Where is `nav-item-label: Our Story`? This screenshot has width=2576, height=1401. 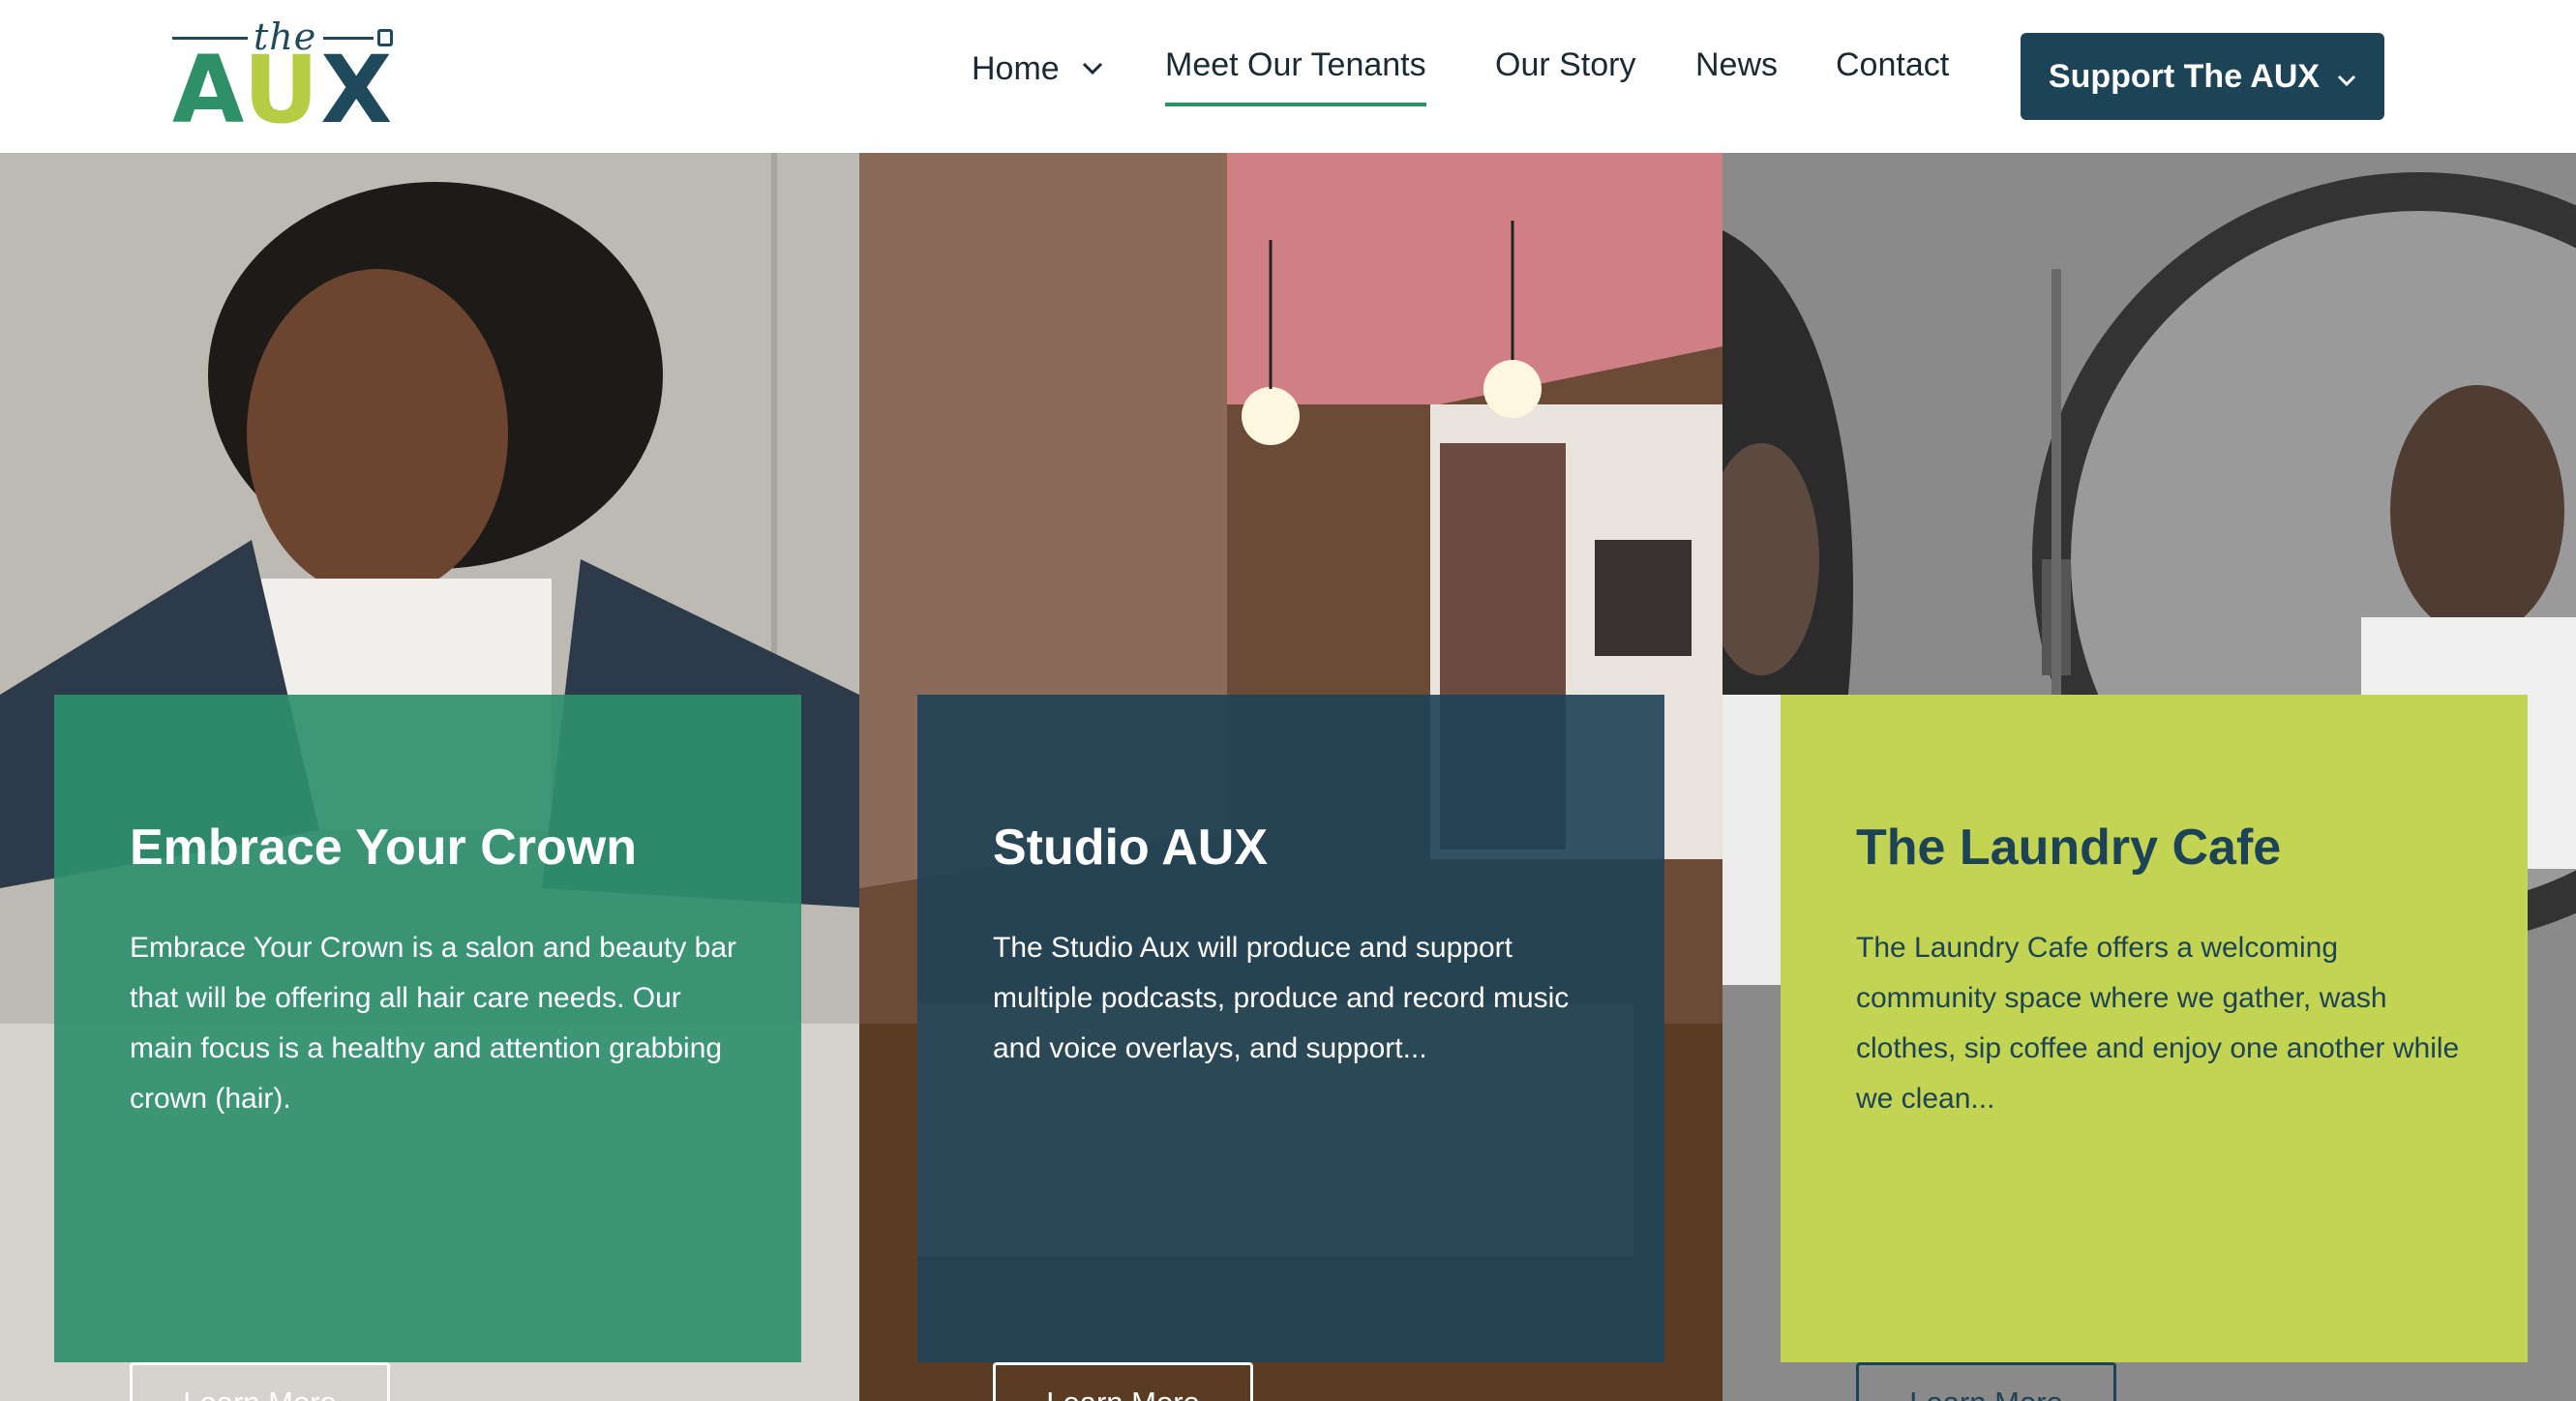 nav-item-label: Our Story is located at coordinates (1565, 65).